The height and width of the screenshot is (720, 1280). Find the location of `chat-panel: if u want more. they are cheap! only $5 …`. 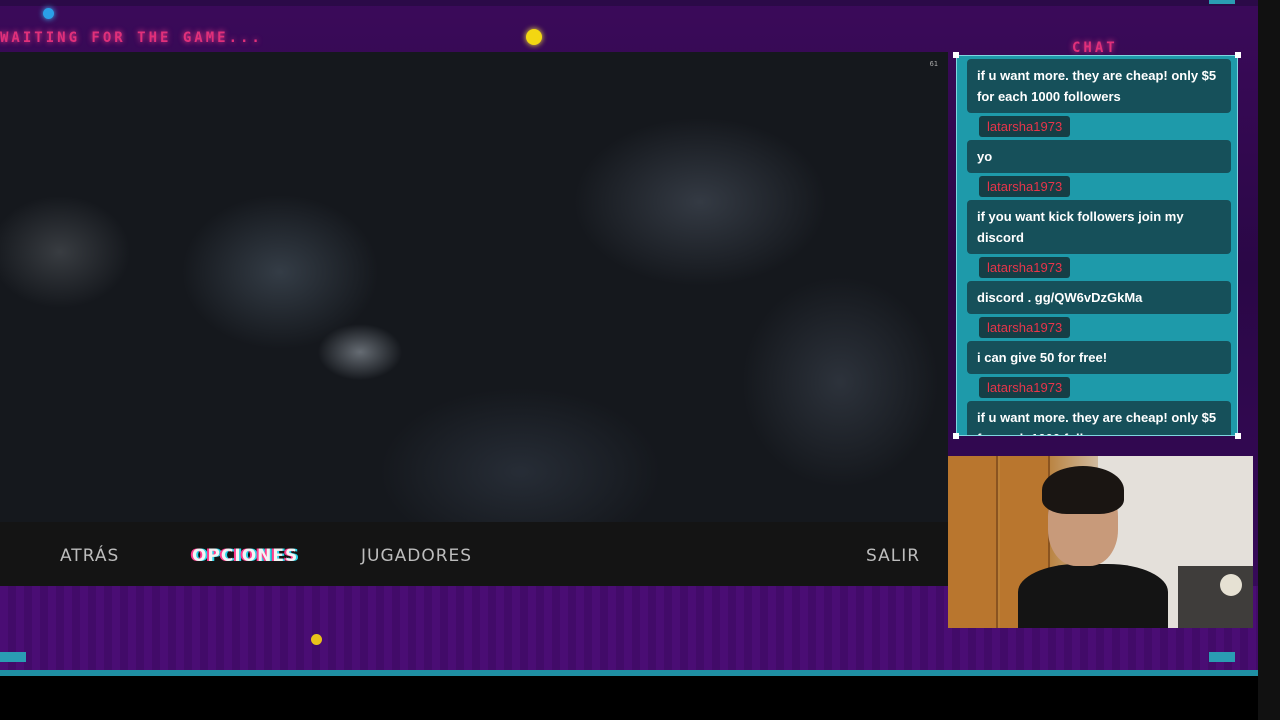

chat-panel: if u want more. they are cheap! only $5 … is located at coordinates (1097, 245).